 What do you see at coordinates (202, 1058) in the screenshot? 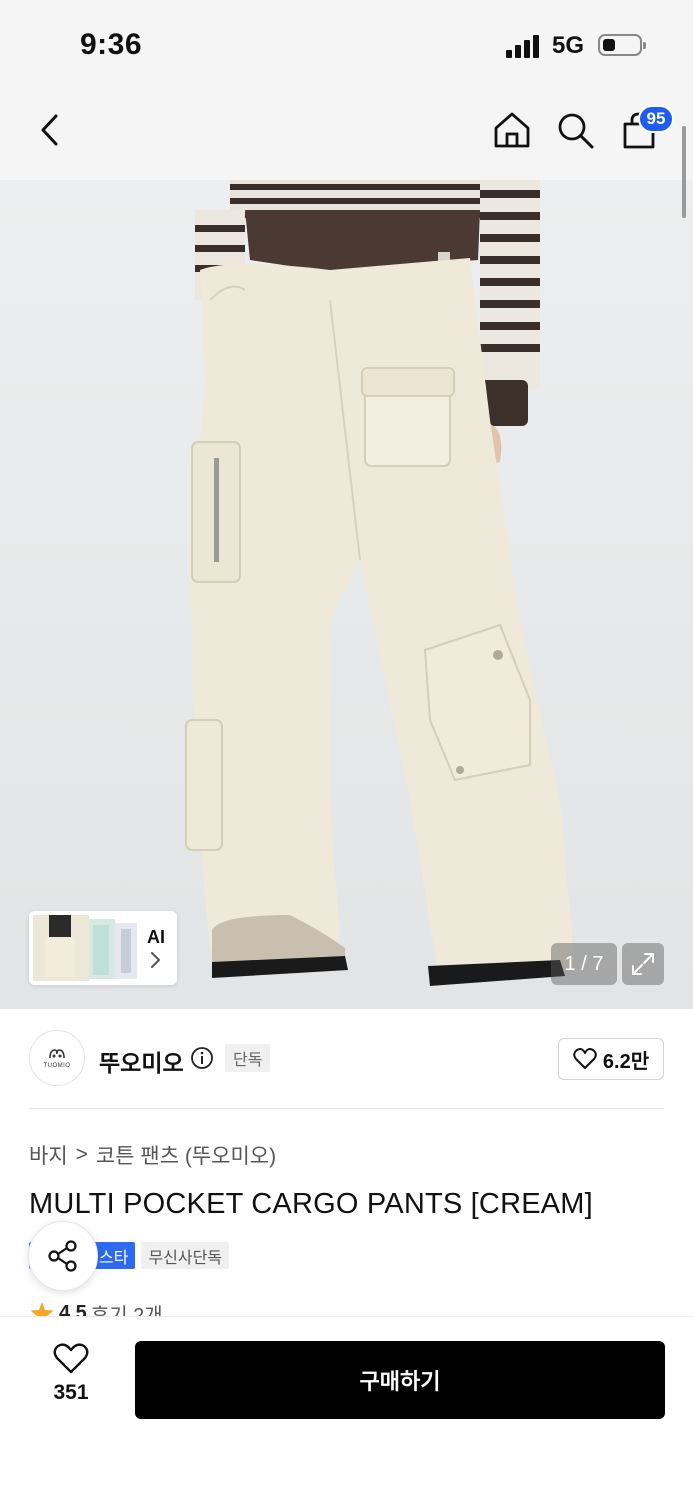
I see `info-icon` at bounding box center [202, 1058].